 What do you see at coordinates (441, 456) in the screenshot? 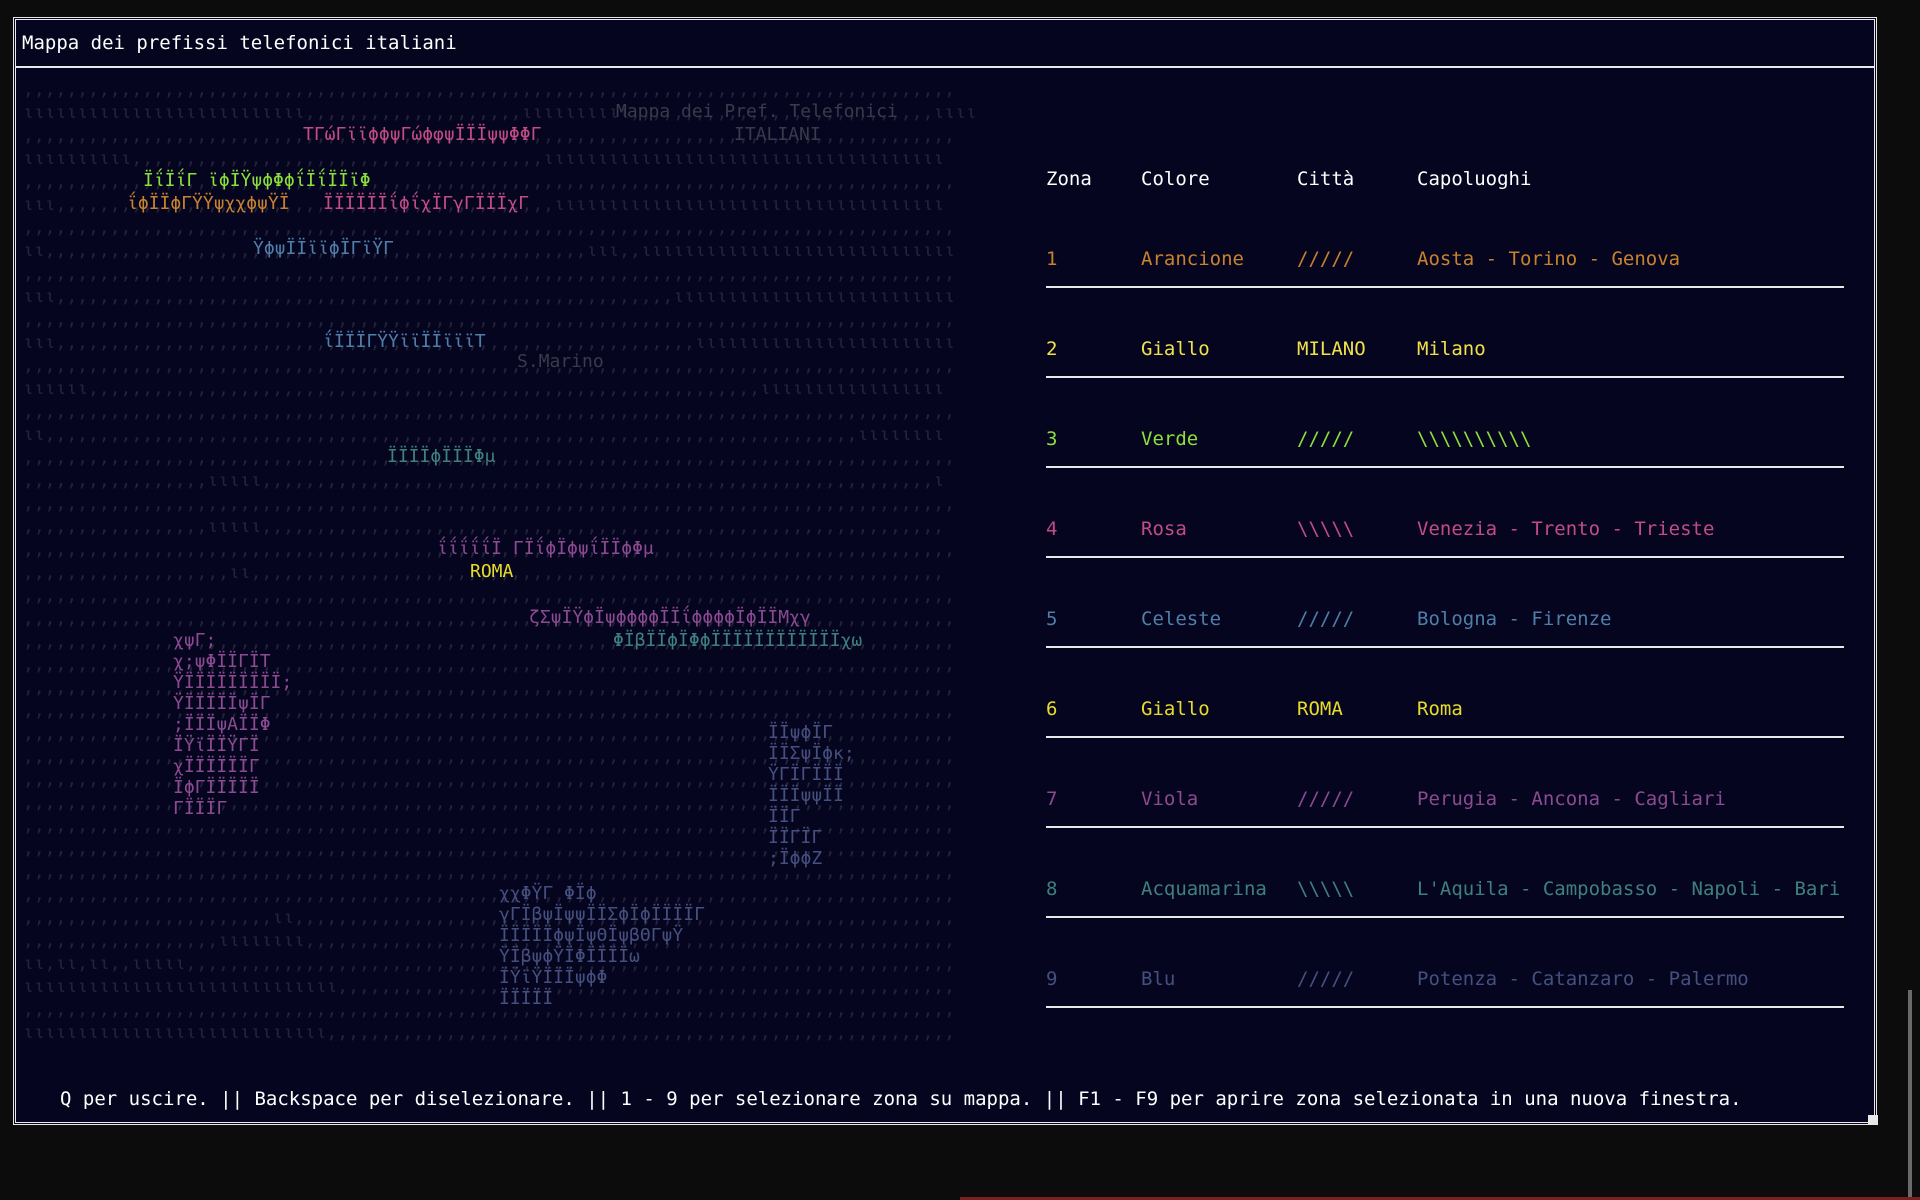
I see `region-zone7-center: ΪΪΪΪϕΪΪΪΦμ` at bounding box center [441, 456].